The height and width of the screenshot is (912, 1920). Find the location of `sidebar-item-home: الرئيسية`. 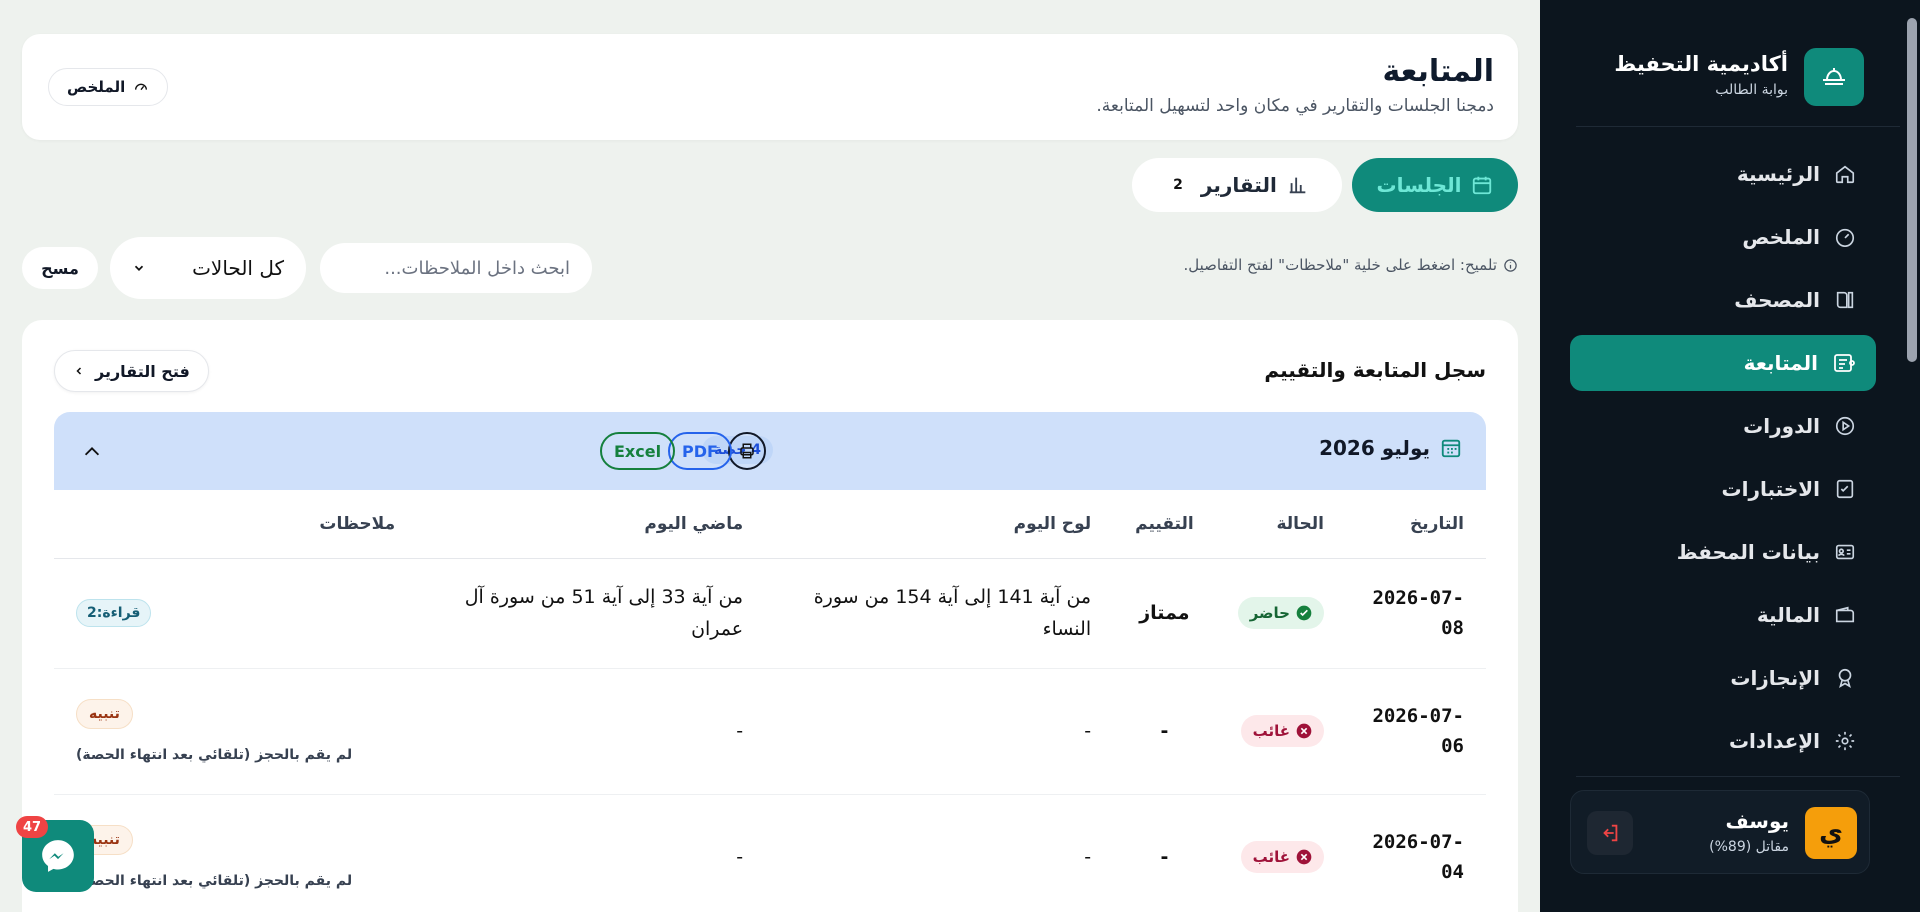

sidebar-item-home: الرئيسية is located at coordinates (1723, 174).